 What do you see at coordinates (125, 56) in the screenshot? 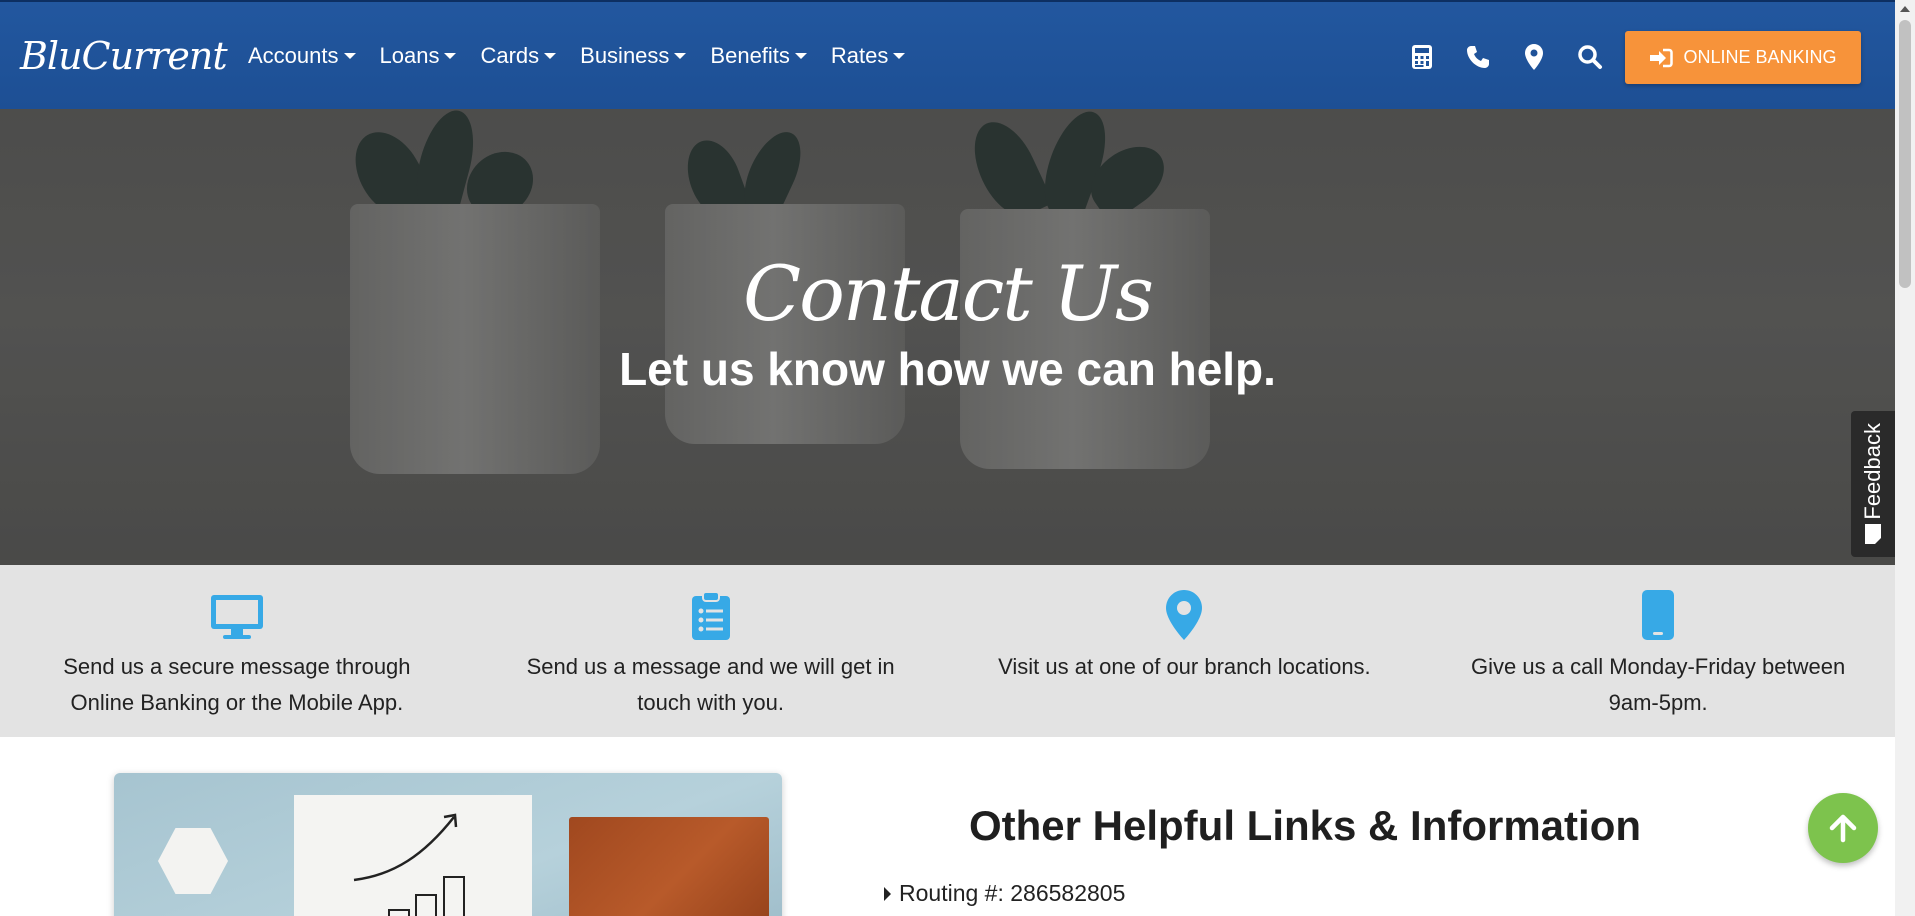
I see `brand-logo: BluCurrent` at bounding box center [125, 56].